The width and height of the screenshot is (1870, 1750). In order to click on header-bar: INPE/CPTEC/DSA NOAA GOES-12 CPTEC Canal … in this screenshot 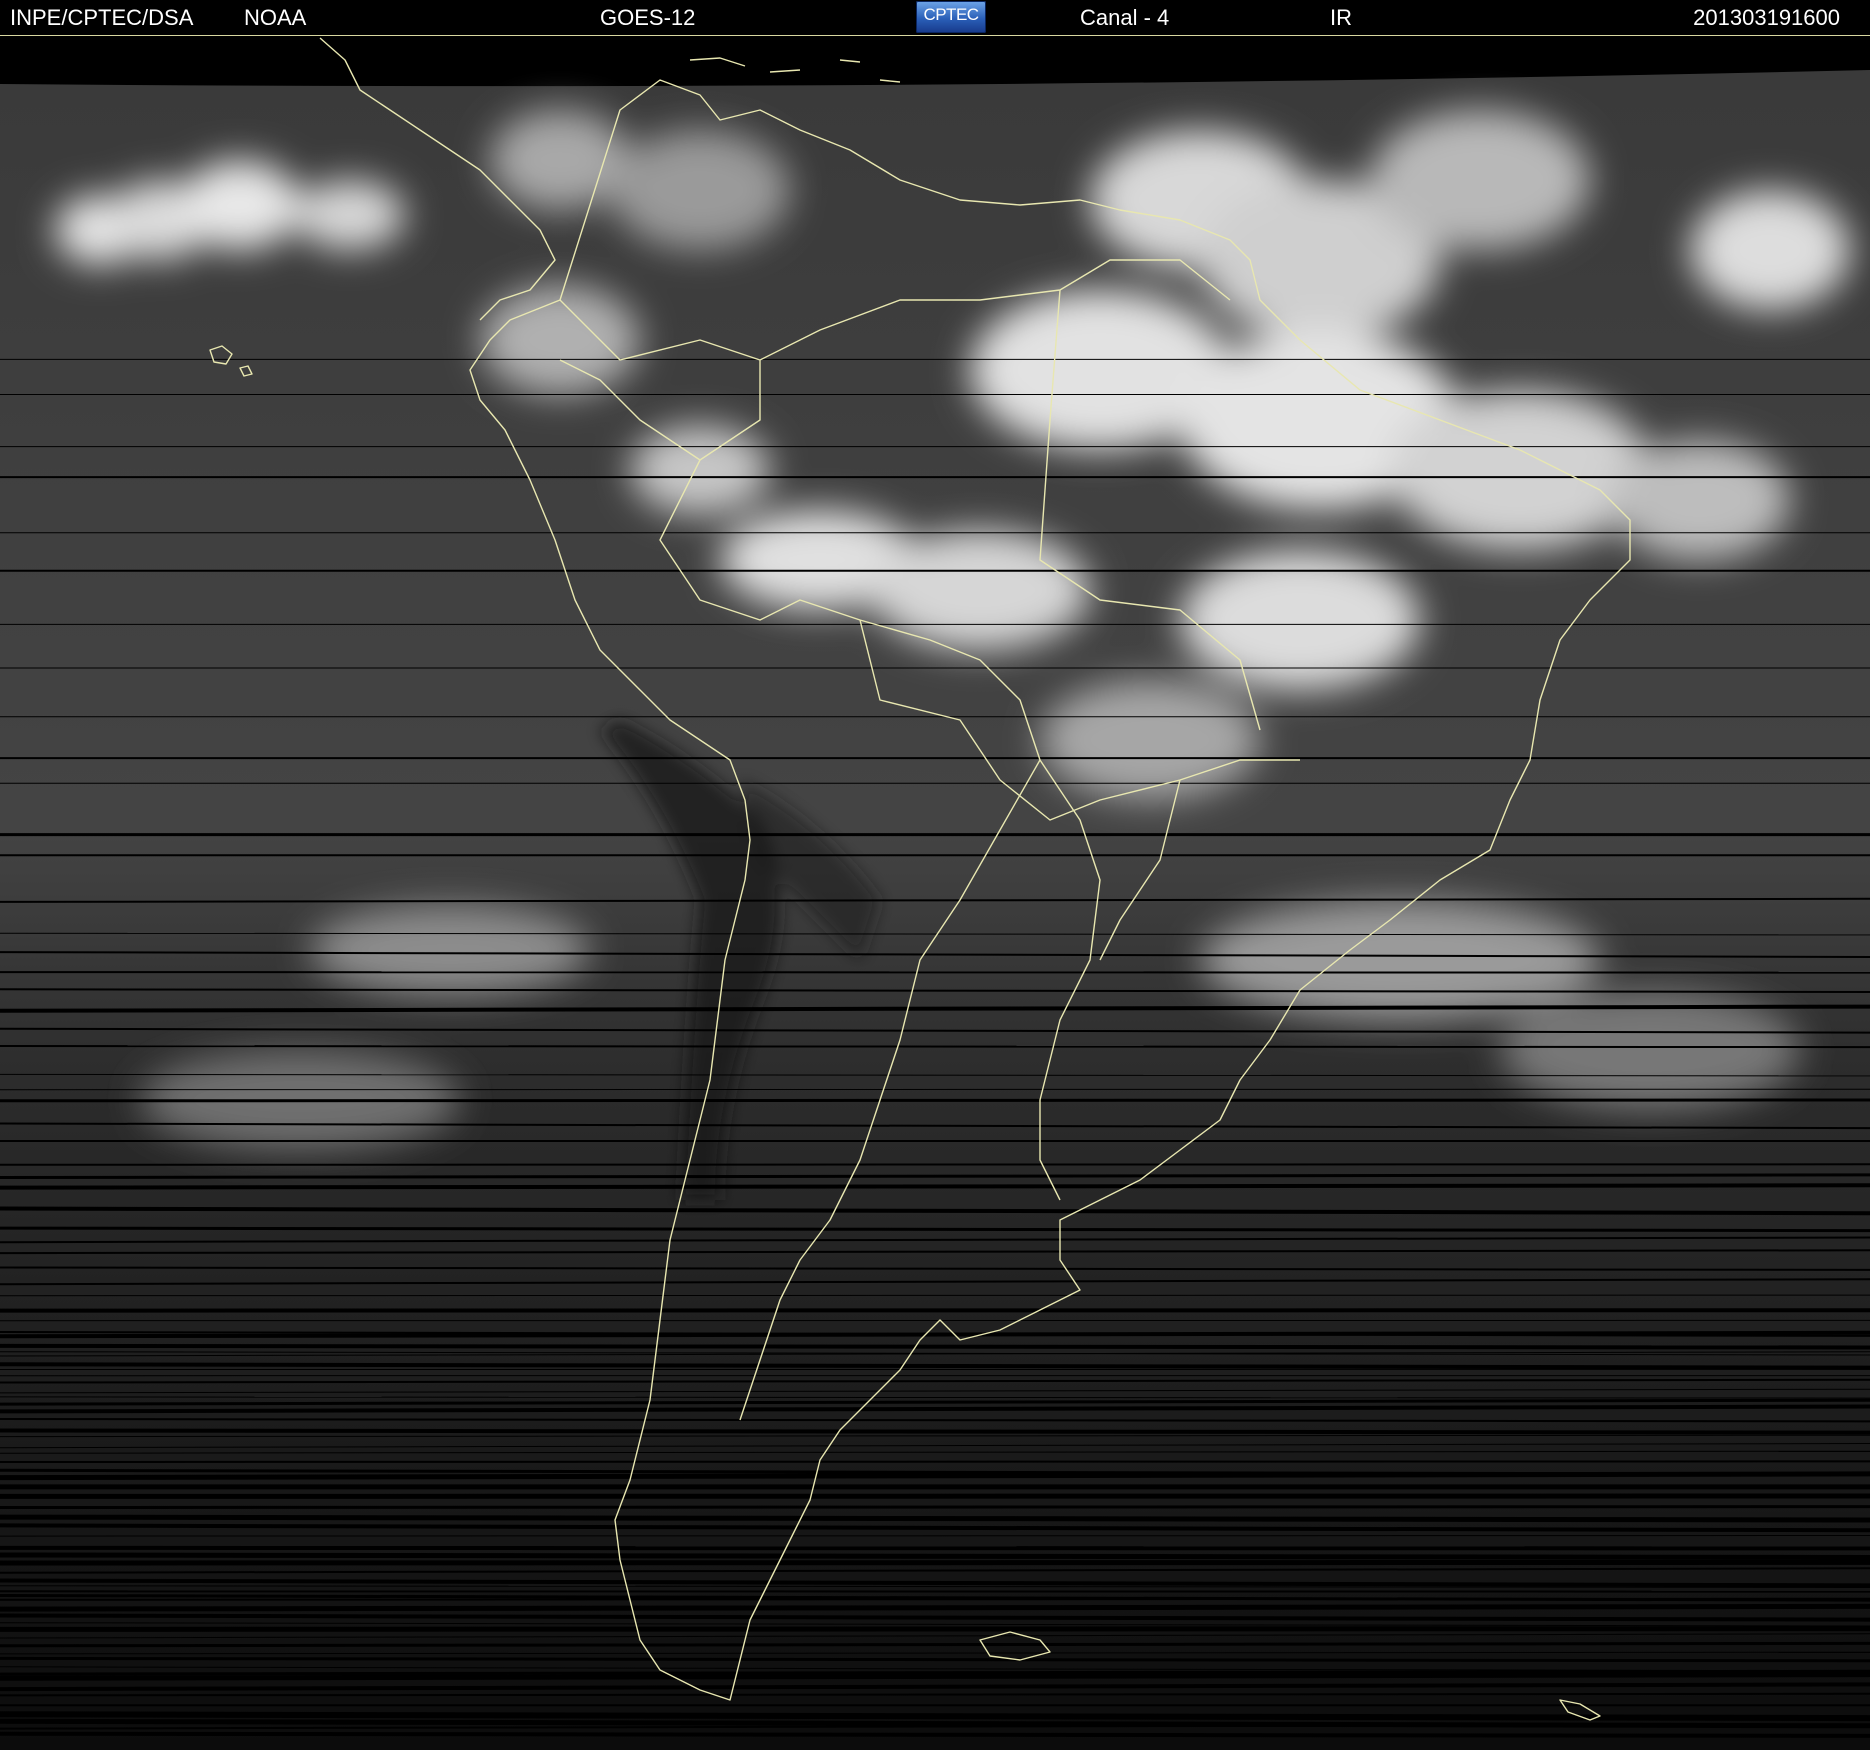, I will do `click(935, 18)`.